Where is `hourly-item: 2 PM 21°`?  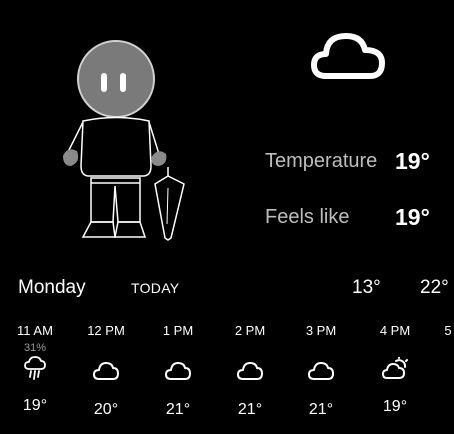
hourly-item: 2 PM 21° is located at coordinates (250, 371).